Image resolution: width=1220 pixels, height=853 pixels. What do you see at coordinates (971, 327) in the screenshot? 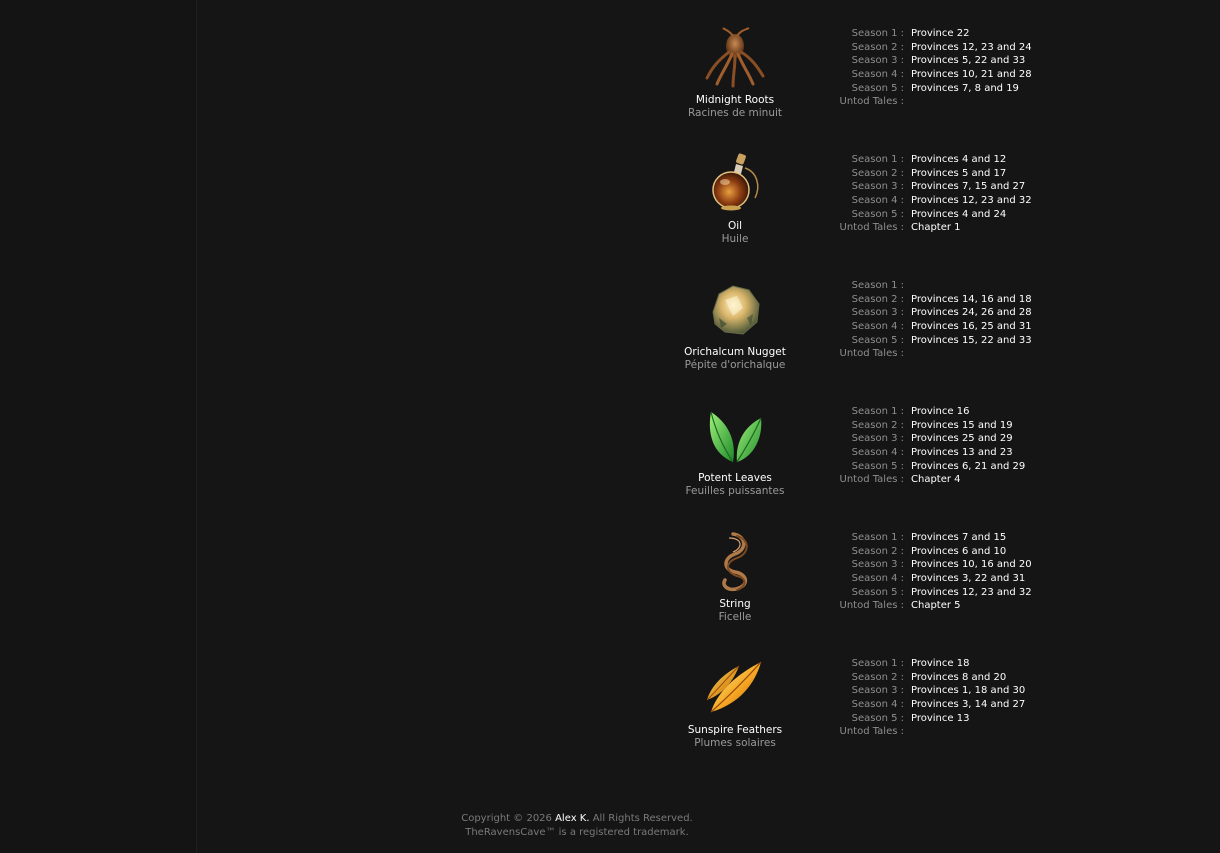
I see `location-value: Provinces 16, 25 and 31` at bounding box center [971, 327].